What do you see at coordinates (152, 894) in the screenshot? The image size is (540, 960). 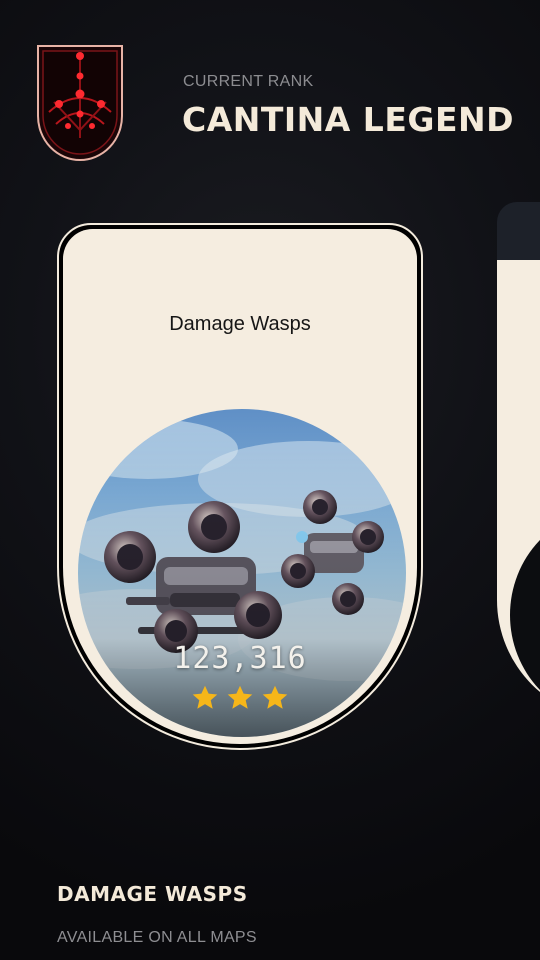 I see `selected-item-title: DAMAGE WASPS` at bounding box center [152, 894].